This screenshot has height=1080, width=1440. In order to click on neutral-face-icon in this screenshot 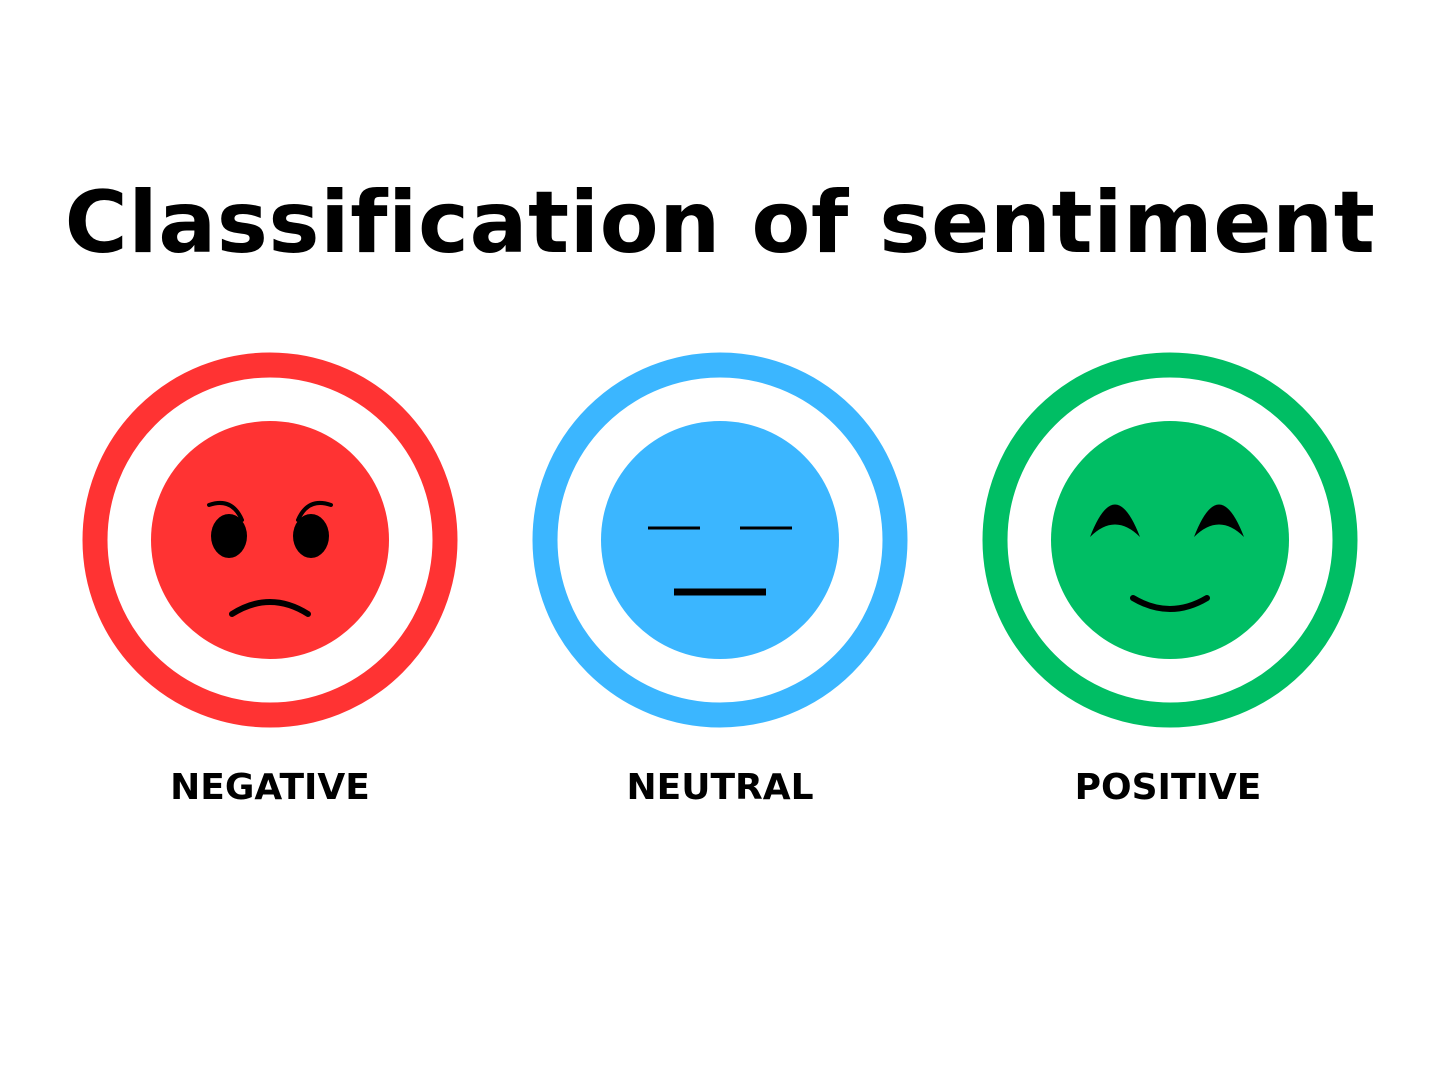, I will do `click(720, 540)`.